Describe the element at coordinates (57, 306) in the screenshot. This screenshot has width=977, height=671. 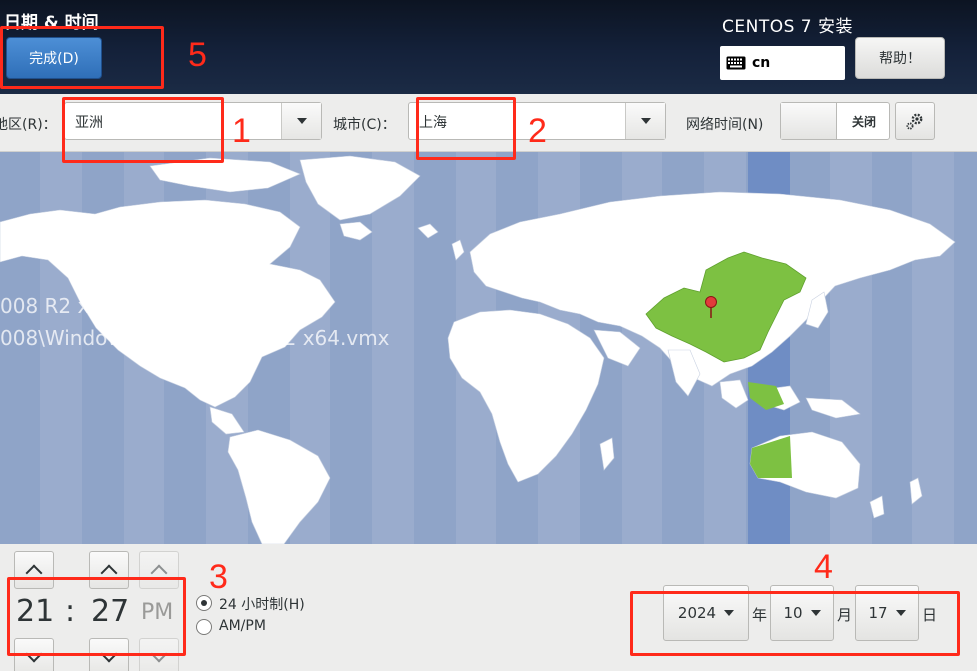
I see `background-window-text: 008 R2 x64` at that location.